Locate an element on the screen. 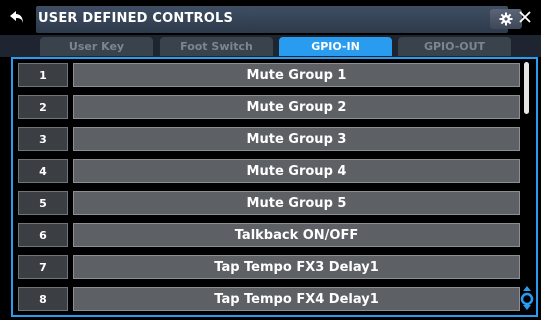  list-item: 7 Tap Tempo FX3 Delay1 is located at coordinates (268, 267).